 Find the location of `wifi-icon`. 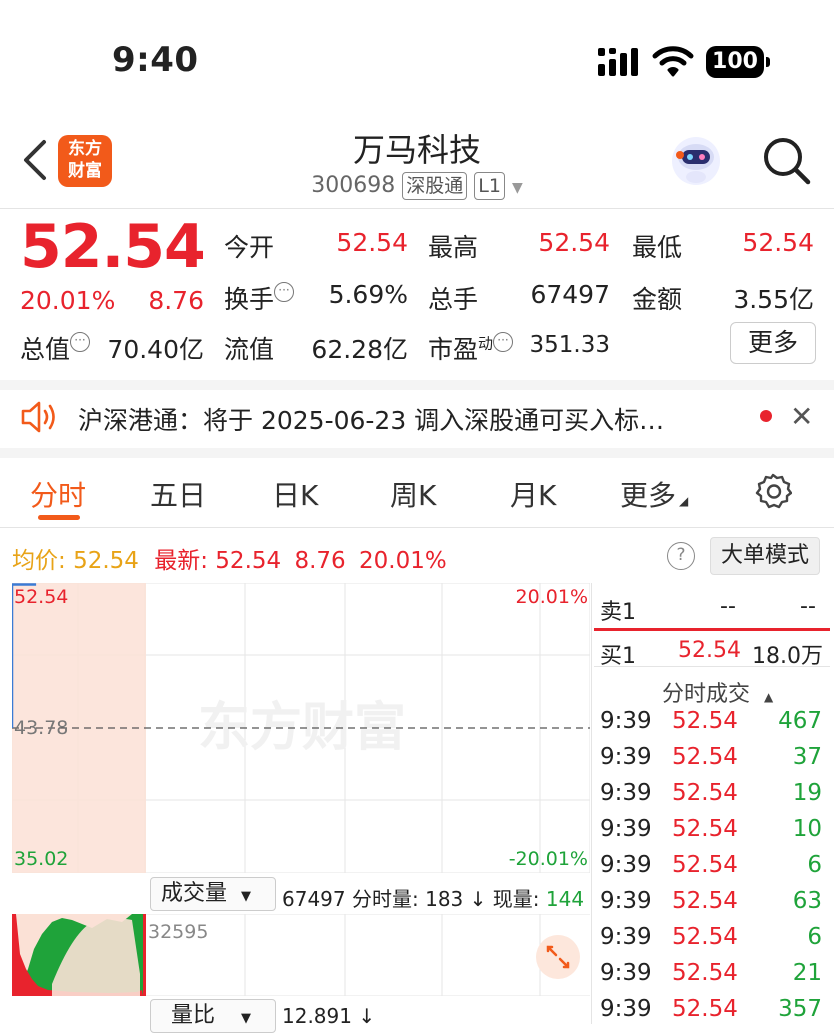

wifi-icon is located at coordinates (673, 61).